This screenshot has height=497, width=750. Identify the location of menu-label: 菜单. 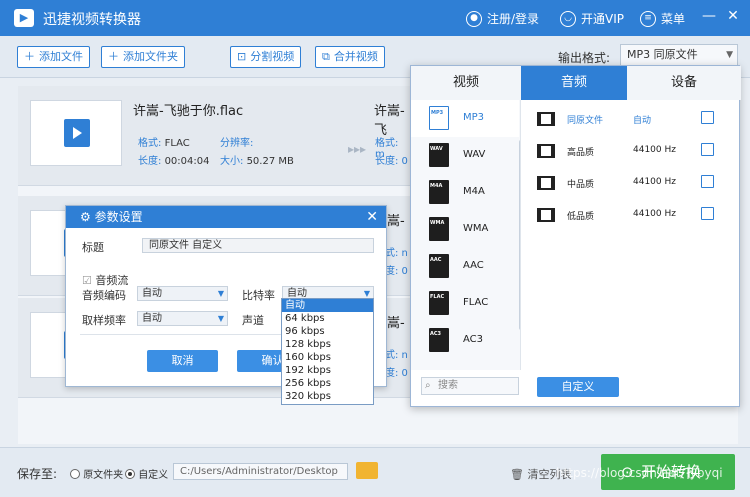
(673, 19).